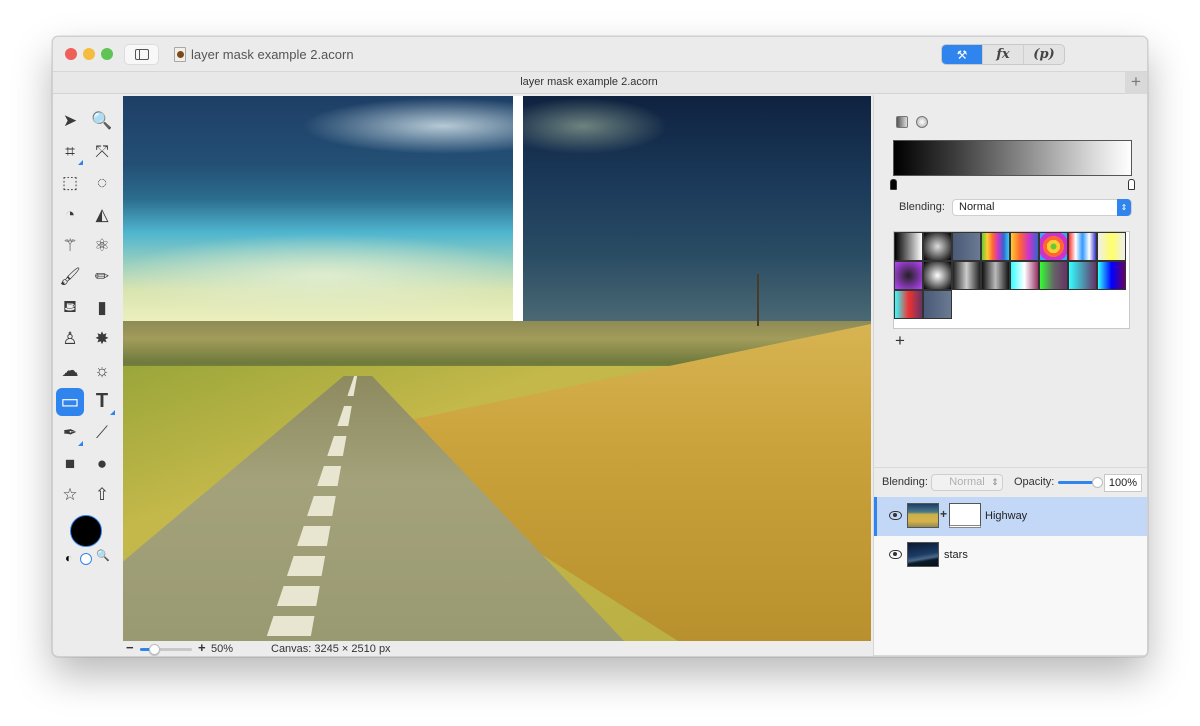  Describe the element at coordinates (102, 183) in the screenshot. I see `ellipse-select-tool: ◌` at that location.